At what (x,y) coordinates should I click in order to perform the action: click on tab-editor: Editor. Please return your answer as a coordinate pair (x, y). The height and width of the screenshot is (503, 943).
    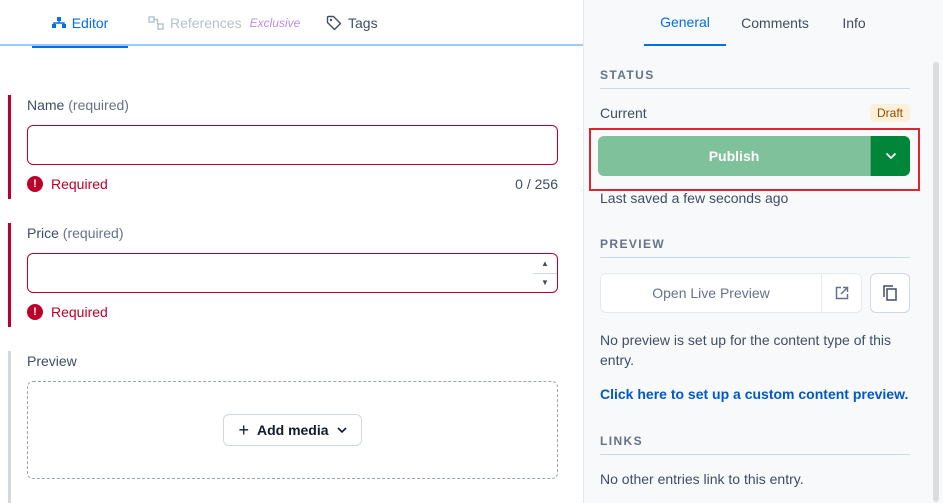
    Looking at the image, I should click on (80, 24).